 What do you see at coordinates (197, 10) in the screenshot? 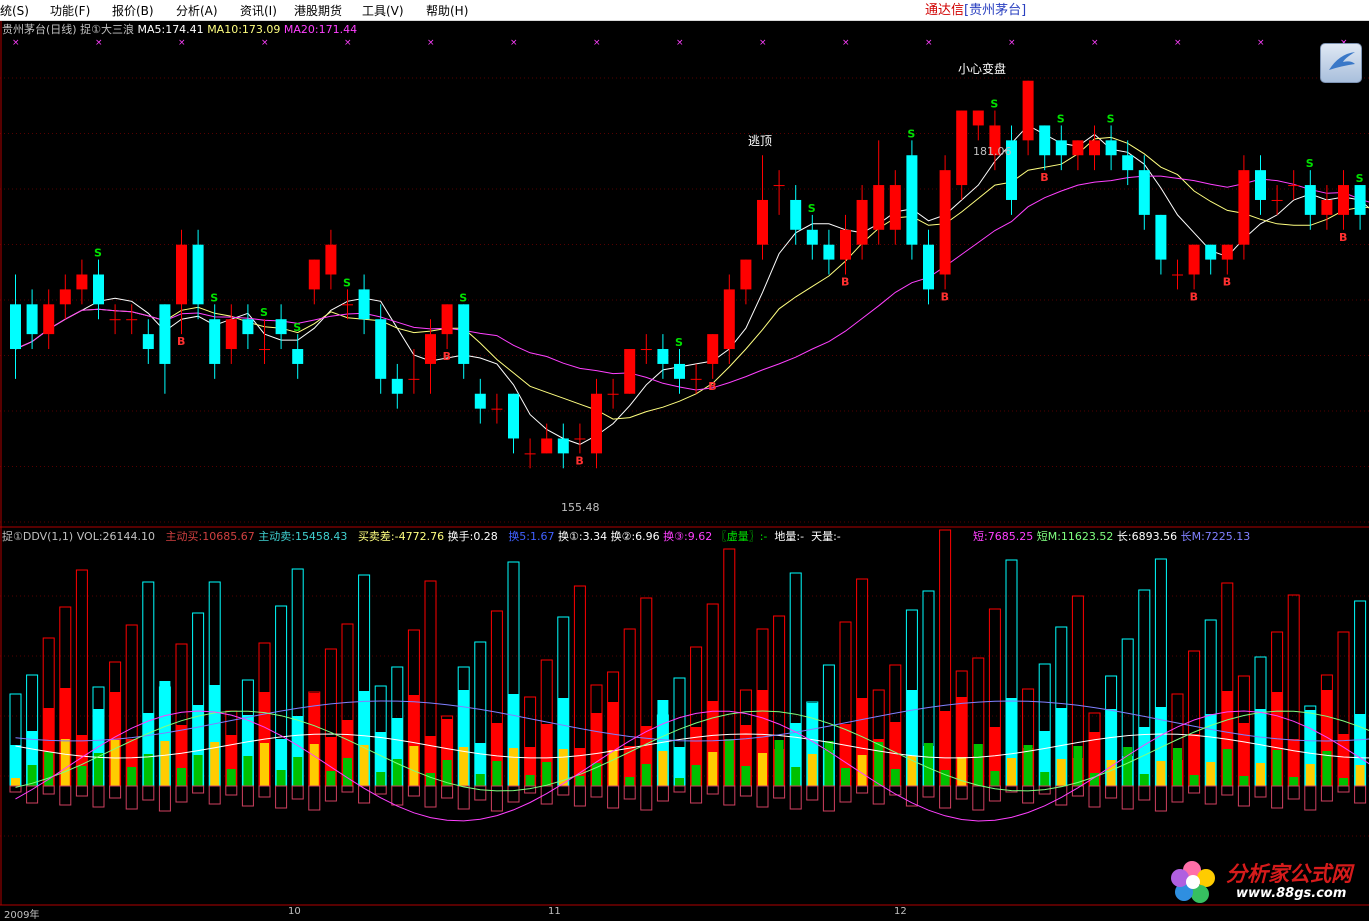
I see `menu-analysis: 分析(A)` at bounding box center [197, 10].